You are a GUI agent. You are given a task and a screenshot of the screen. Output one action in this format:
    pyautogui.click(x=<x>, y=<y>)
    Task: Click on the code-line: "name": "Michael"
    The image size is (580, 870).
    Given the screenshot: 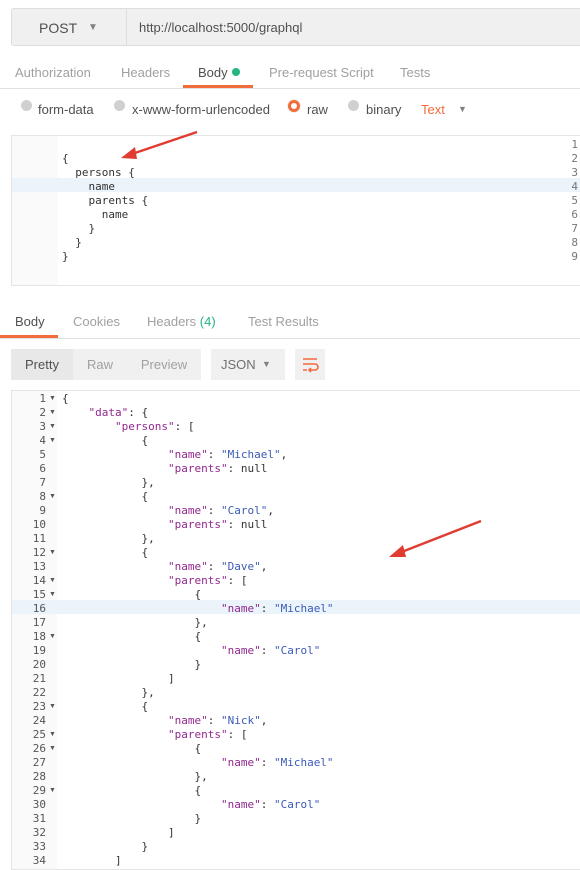 What is the action you would take?
    pyautogui.click(x=277, y=762)
    